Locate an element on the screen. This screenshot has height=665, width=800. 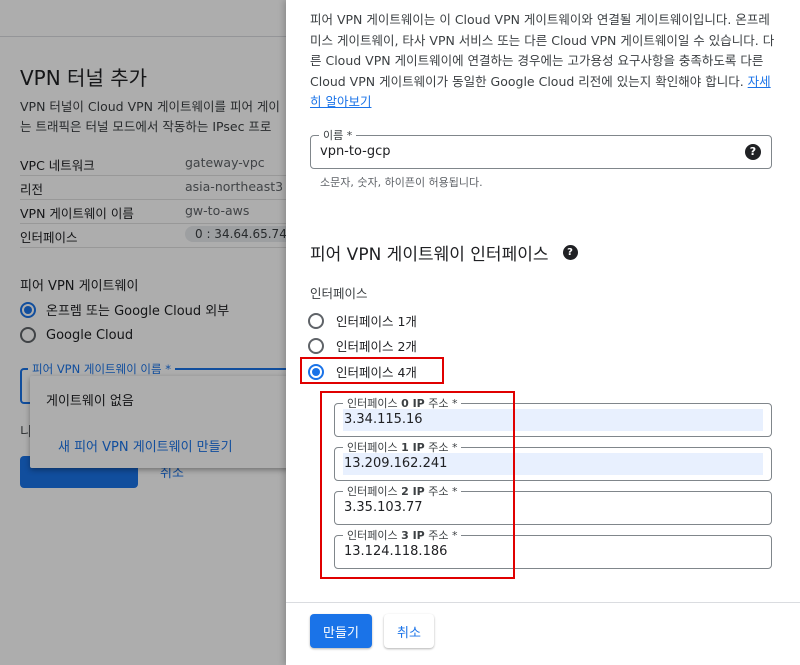
footer-divider is located at coordinates (543, 602).